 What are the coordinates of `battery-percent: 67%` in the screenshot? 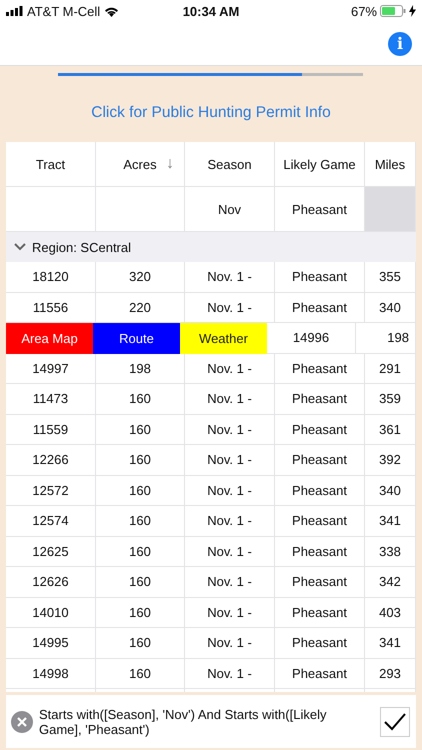 It's located at (363, 11).